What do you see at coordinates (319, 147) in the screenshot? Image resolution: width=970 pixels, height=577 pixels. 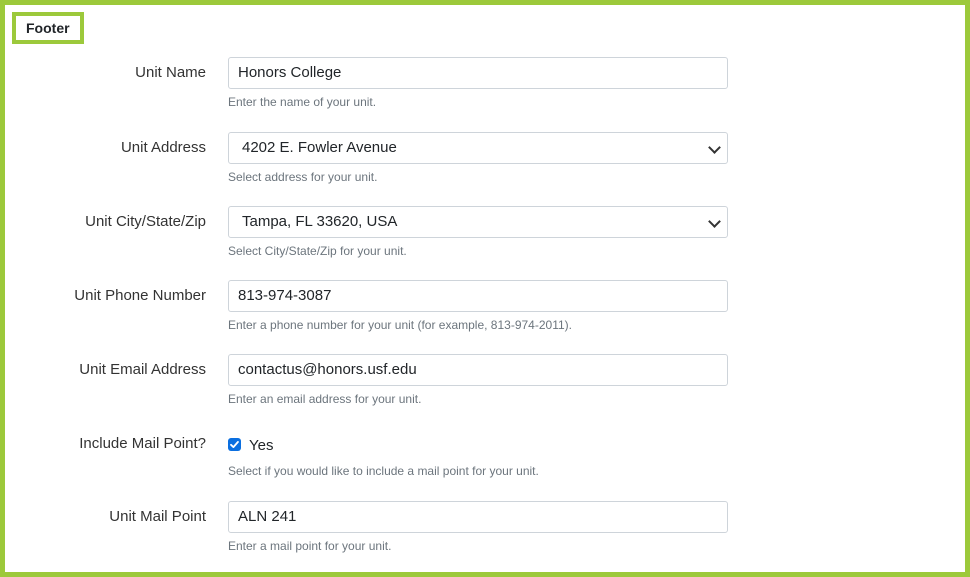 I see `unit-address-value: 4202 E. Fowler Avenue` at bounding box center [319, 147].